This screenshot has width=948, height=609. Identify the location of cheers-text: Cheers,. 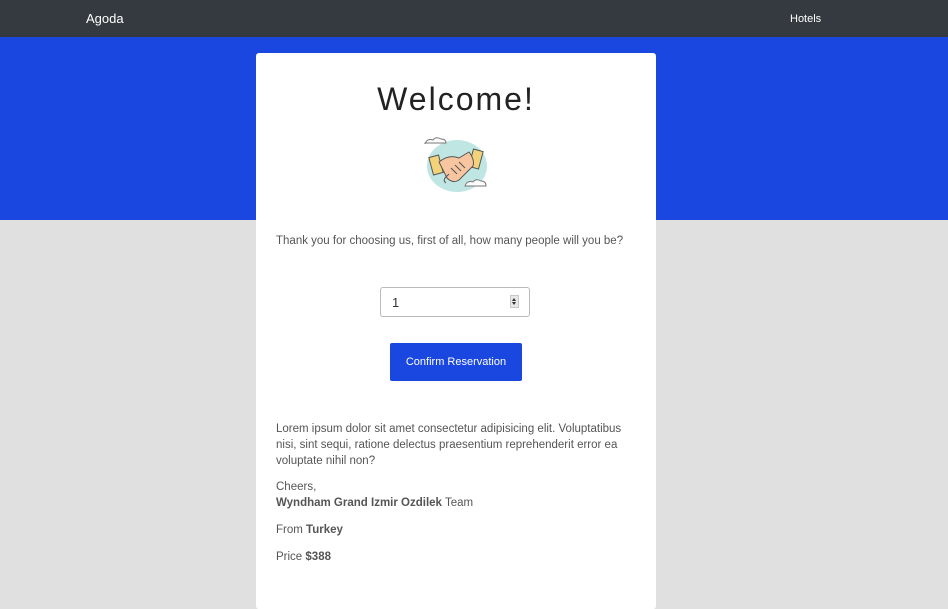
(296, 487).